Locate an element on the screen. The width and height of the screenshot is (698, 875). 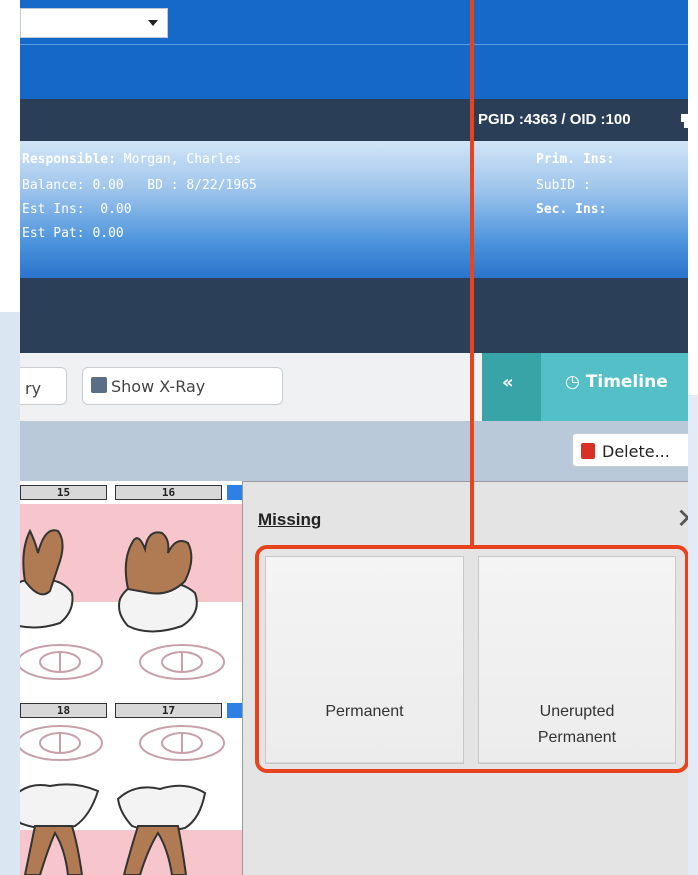
annotation-pointer-line is located at coordinates (472, 273).